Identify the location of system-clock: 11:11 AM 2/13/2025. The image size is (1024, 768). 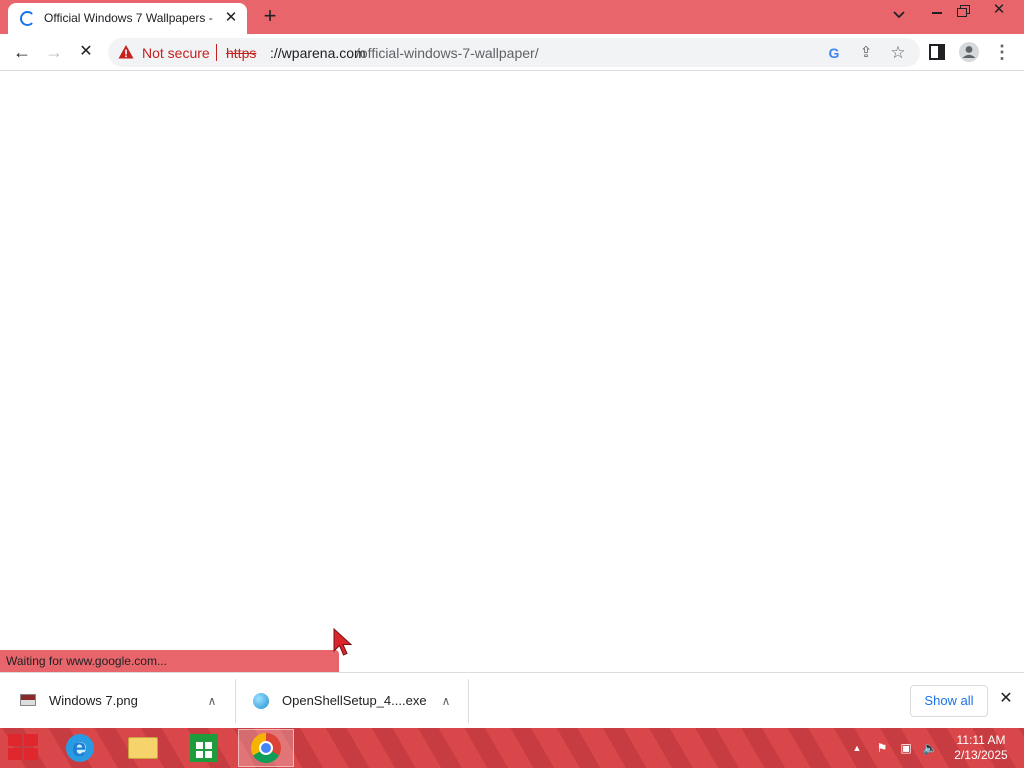
(981, 748).